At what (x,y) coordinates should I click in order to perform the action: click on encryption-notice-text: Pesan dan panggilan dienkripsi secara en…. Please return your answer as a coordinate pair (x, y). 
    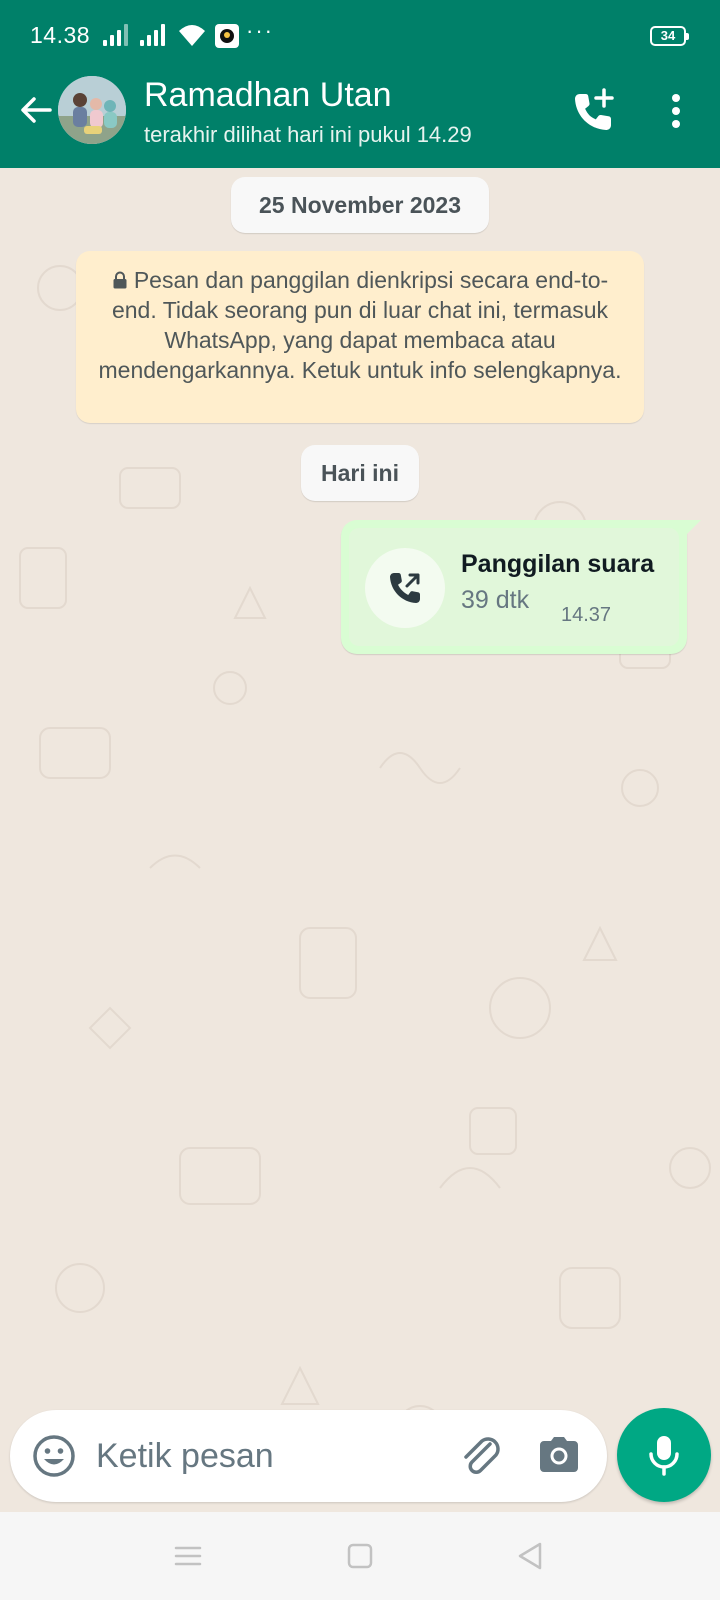
    Looking at the image, I should click on (360, 325).